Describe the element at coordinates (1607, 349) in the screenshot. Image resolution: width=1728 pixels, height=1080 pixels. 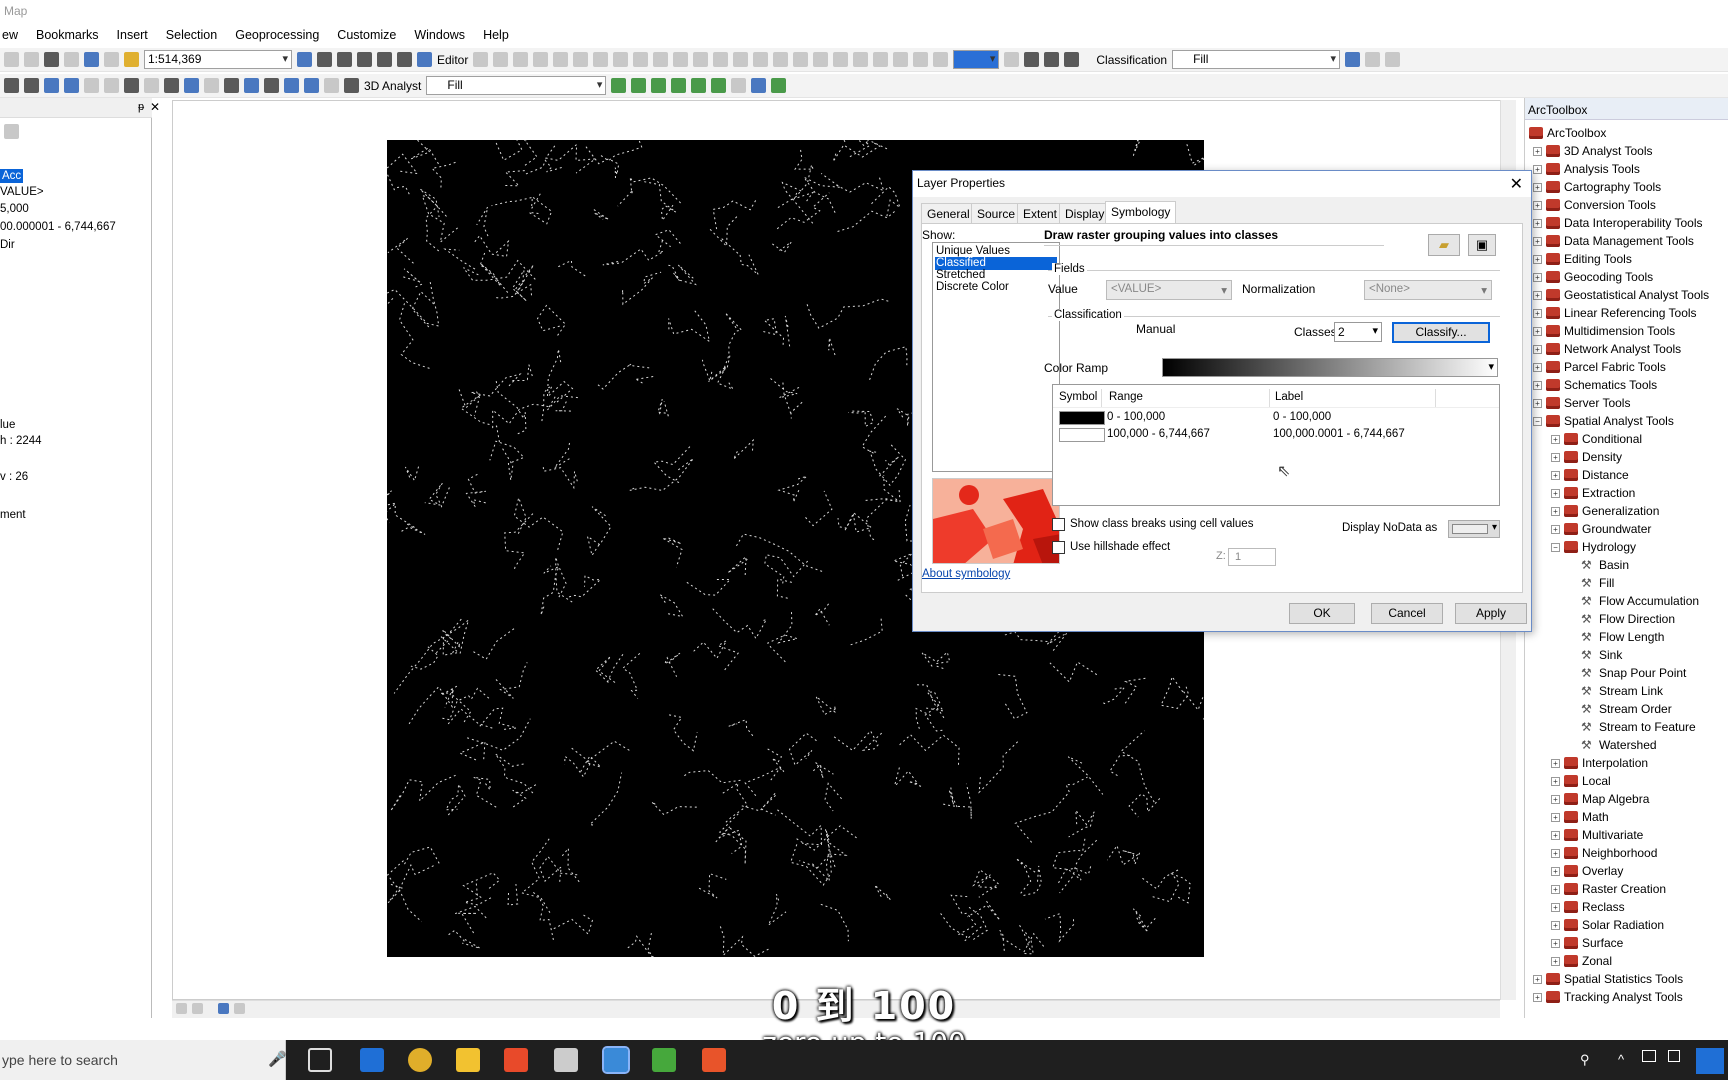
I see `toolbox-item: + Network Analyst Tools` at that location.